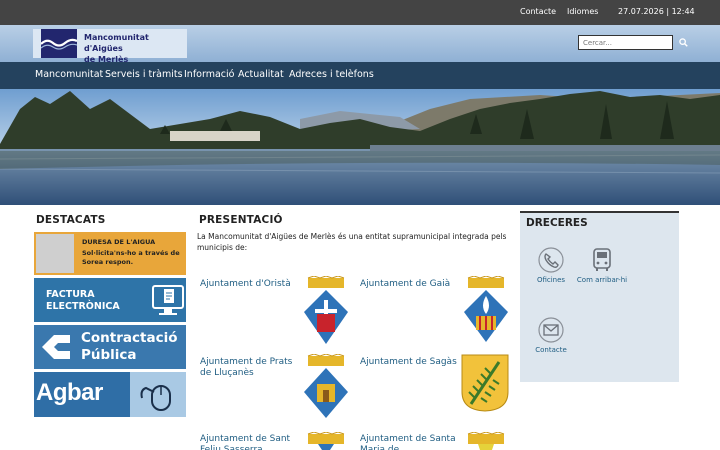  What do you see at coordinates (360, 12) in the screenshot?
I see `top-bar: Contacte Idiomes 27.07.2026 | 12:44` at bounding box center [360, 12].